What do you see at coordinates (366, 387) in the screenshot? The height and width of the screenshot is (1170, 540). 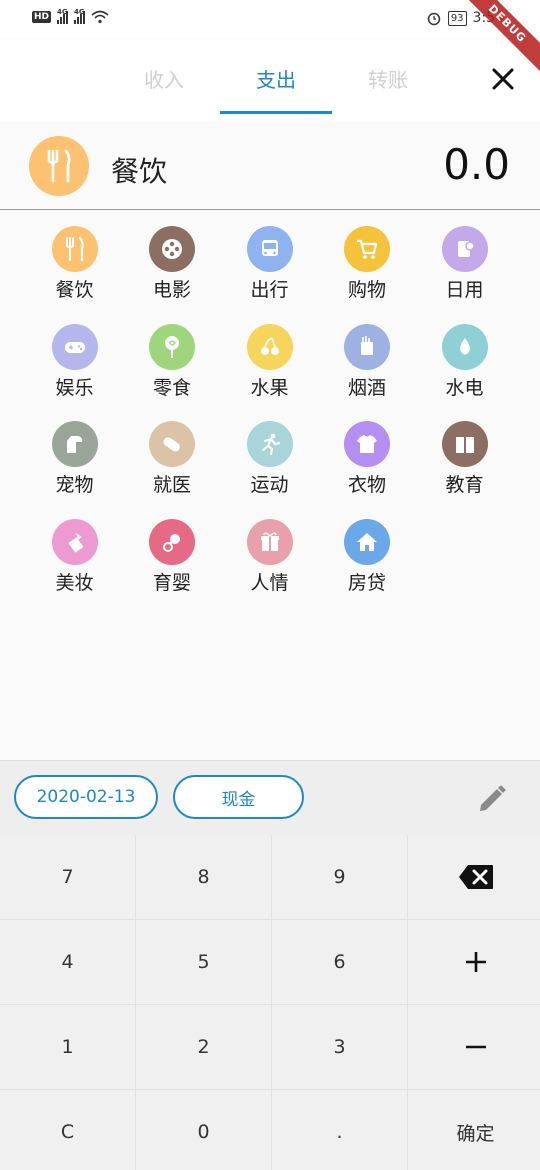 I see `category-label: 烟酒` at bounding box center [366, 387].